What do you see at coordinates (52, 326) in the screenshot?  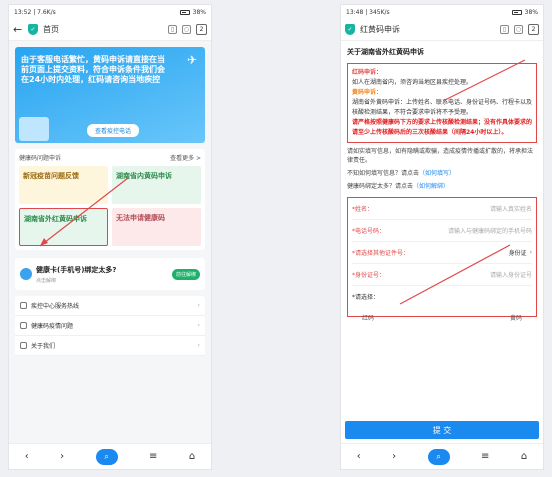 I see `menu-label: 健康码疫情问题` at bounding box center [52, 326].